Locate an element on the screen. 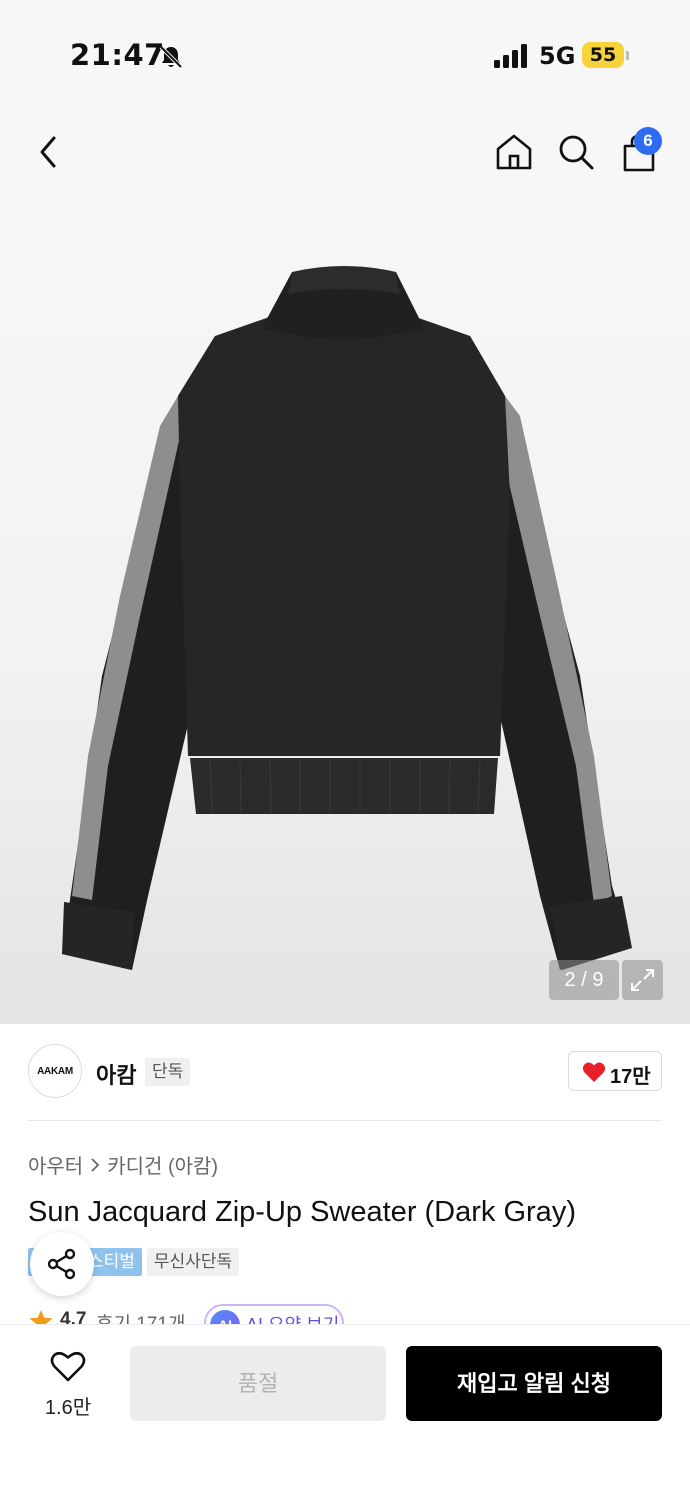 The width and height of the screenshot is (690, 1500). product-title: Sun Jacquard Zip-Up Sweater (Dark Gray) is located at coordinates (302, 1212).